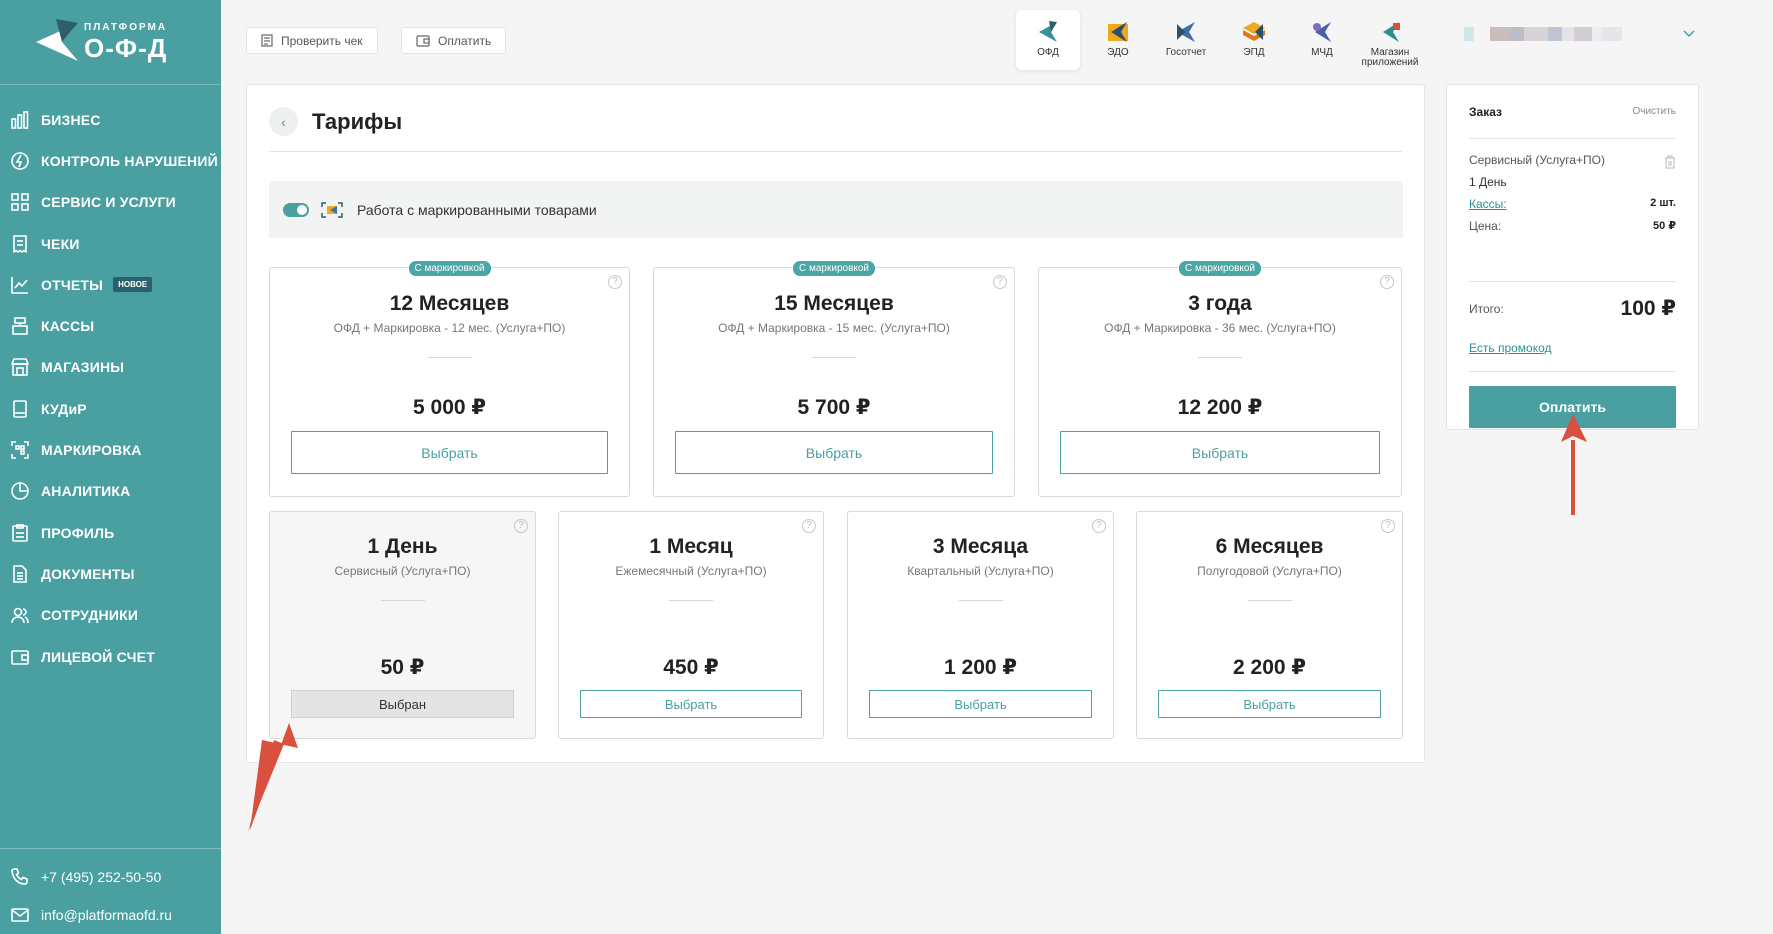  Describe the element at coordinates (1254, 40) in the screenshot. I see `product-epd: ЭПД` at that location.